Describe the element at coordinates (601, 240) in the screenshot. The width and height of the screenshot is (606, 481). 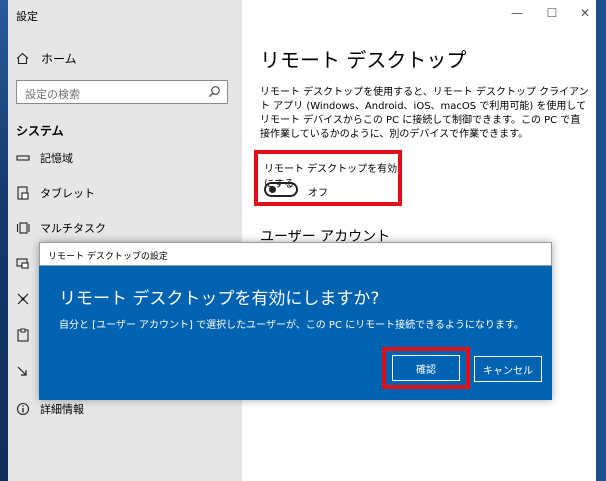
I see `desktop-background-right` at that location.